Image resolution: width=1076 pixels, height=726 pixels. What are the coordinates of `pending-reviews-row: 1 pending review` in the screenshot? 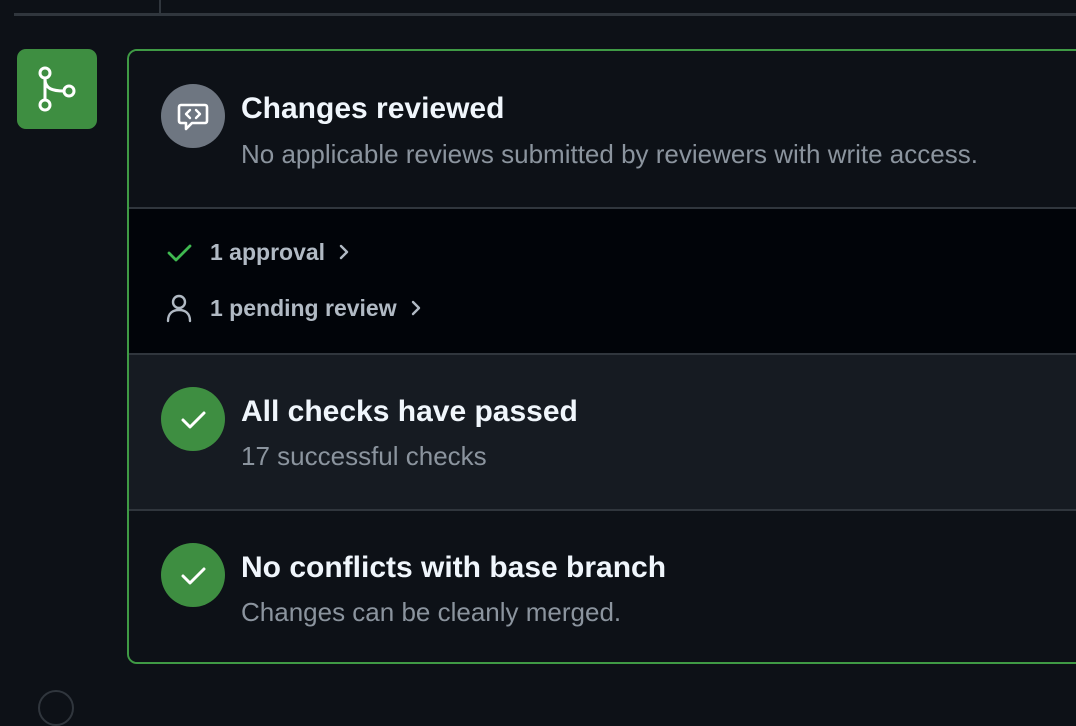 It's located at (294, 308).